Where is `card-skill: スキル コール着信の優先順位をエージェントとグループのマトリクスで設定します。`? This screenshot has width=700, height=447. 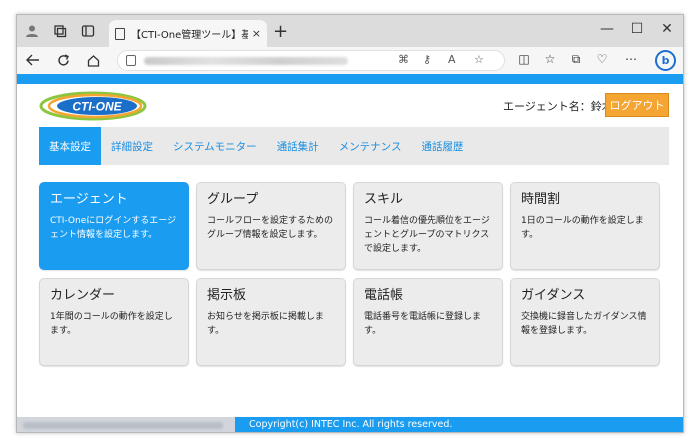
card-skill: スキル コール着信の優先順位をエージェントとグループのマトリクスで設定します。 is located at coordinates (428, 226).